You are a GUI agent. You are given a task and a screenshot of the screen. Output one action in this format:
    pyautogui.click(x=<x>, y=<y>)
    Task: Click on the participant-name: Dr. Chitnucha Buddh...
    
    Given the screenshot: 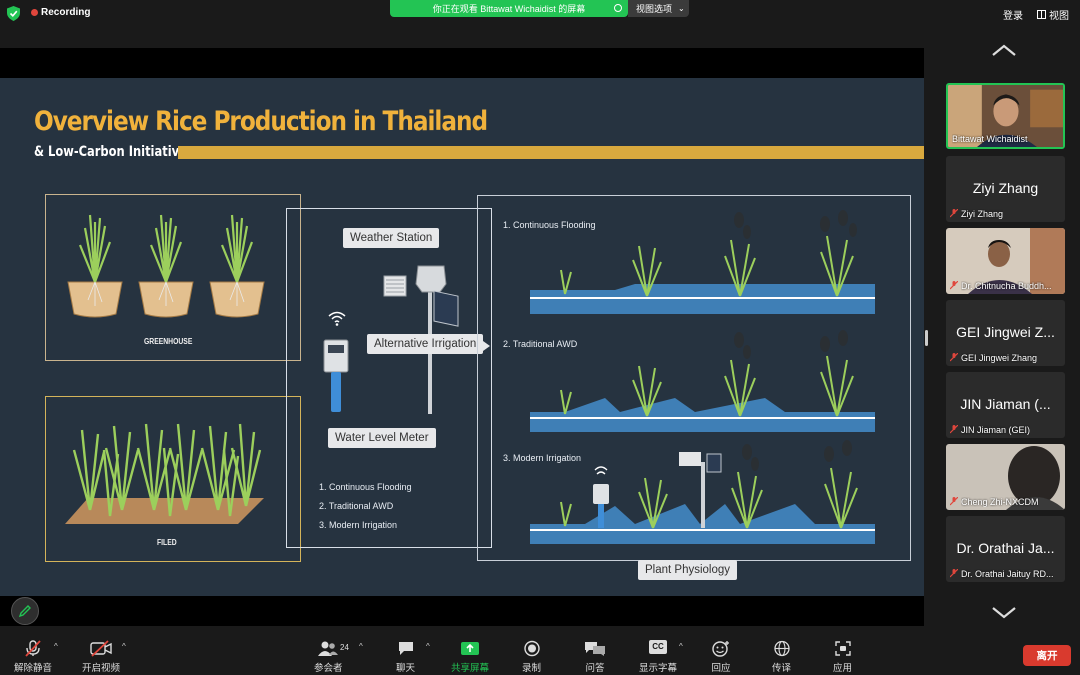 What is the action you would take?
    pyautogui.click(x=1006, y=286)
    